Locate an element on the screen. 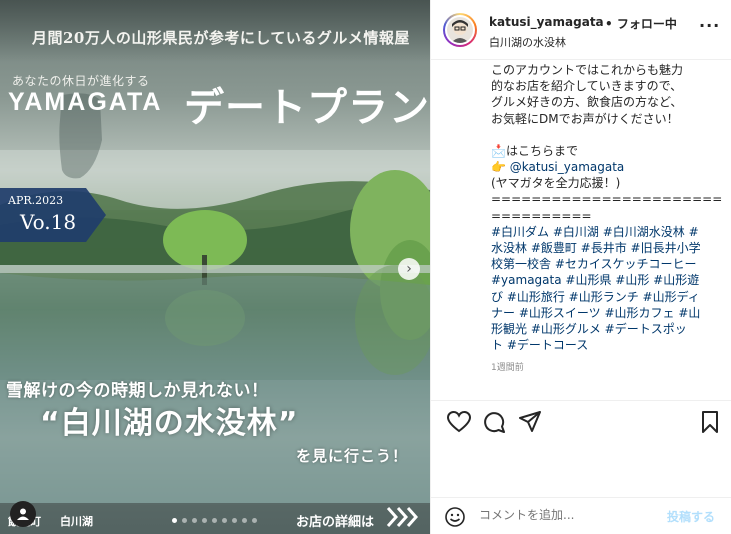 This screenshot has width=731, height=534. following-button: • フォロー中 is located at coordinates (641, 23).